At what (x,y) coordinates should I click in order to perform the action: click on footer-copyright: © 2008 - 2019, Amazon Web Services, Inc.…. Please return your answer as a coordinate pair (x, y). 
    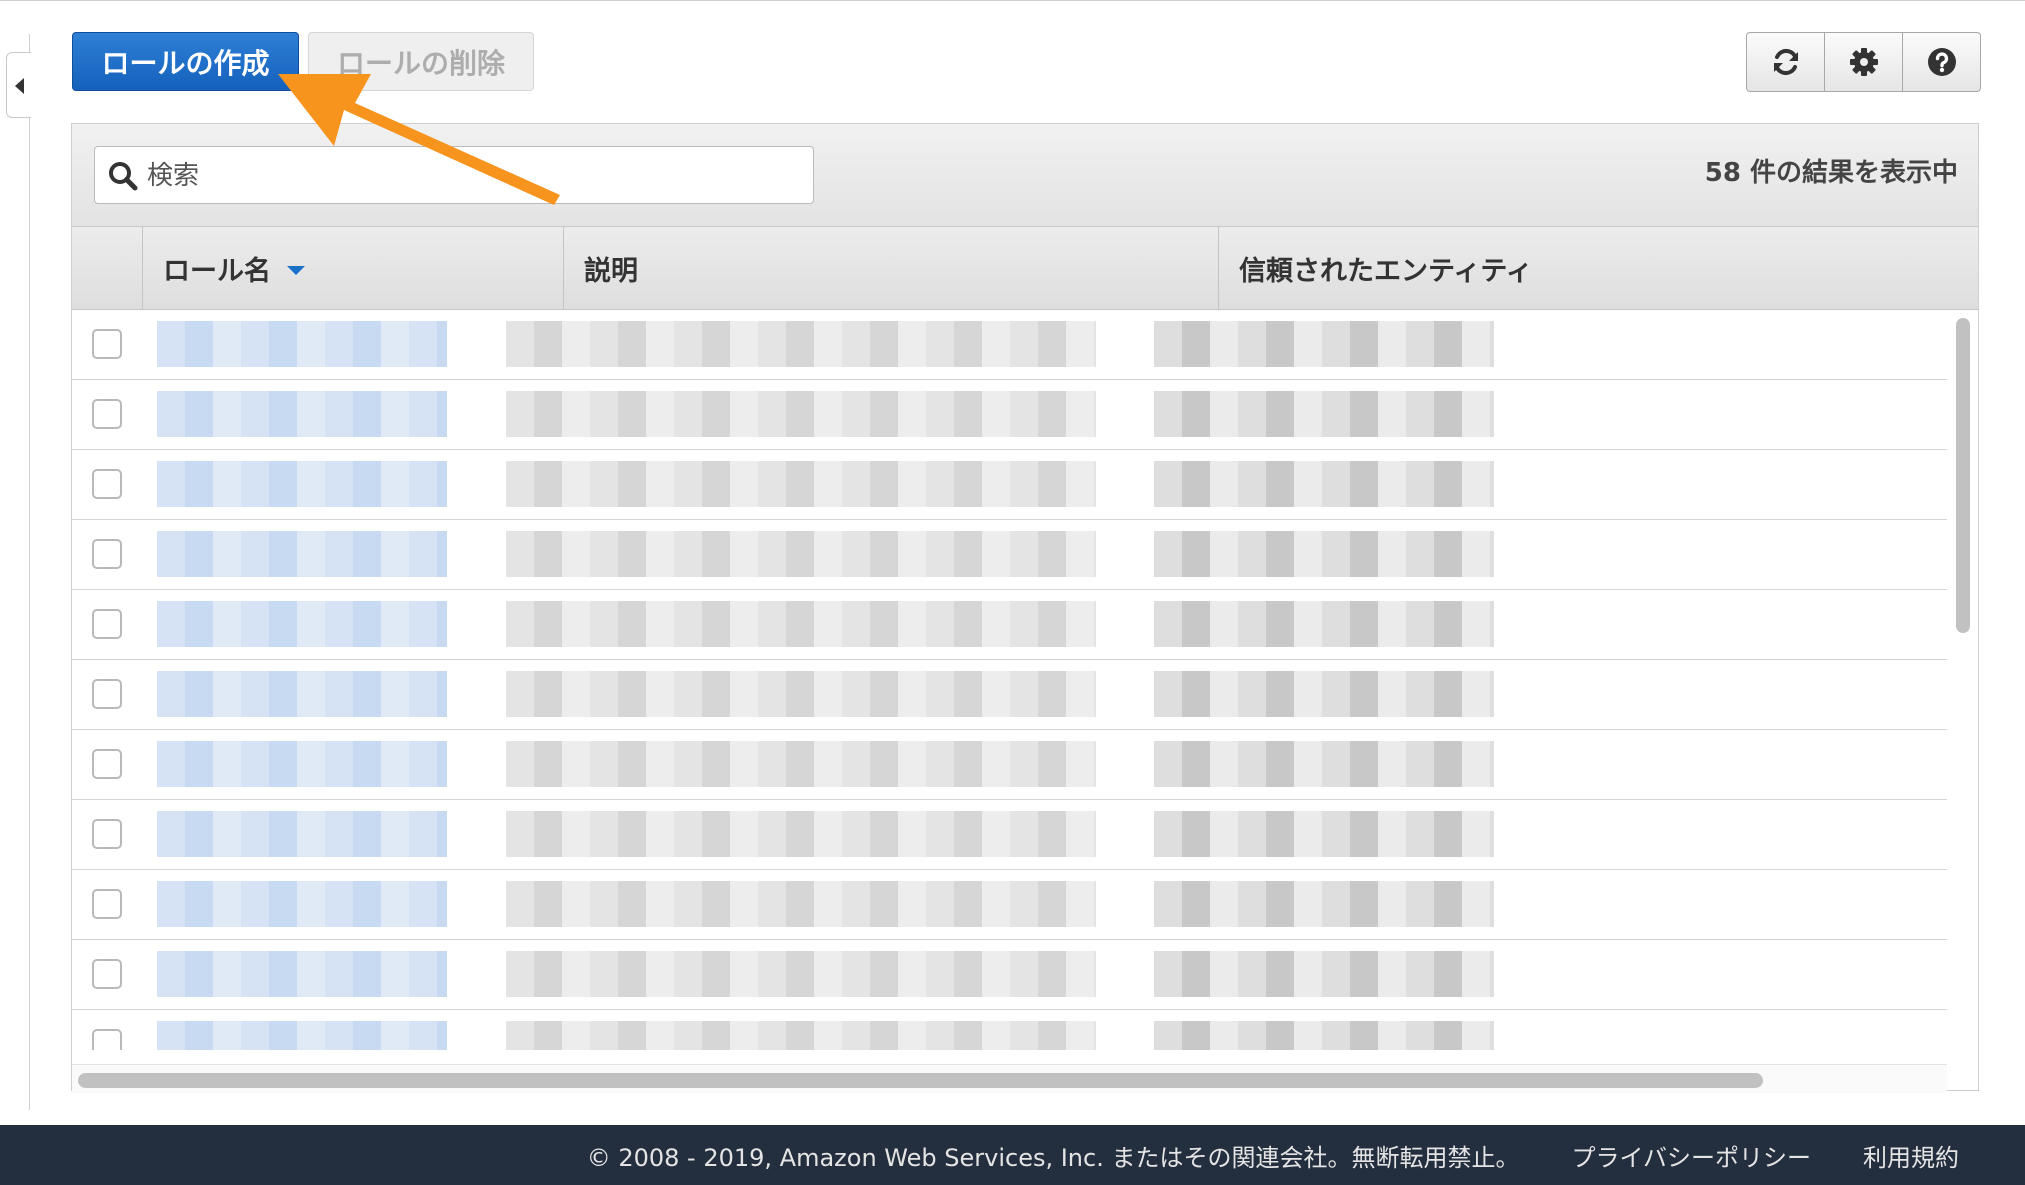
    Looking at the image, I should click on (1053, 1157).